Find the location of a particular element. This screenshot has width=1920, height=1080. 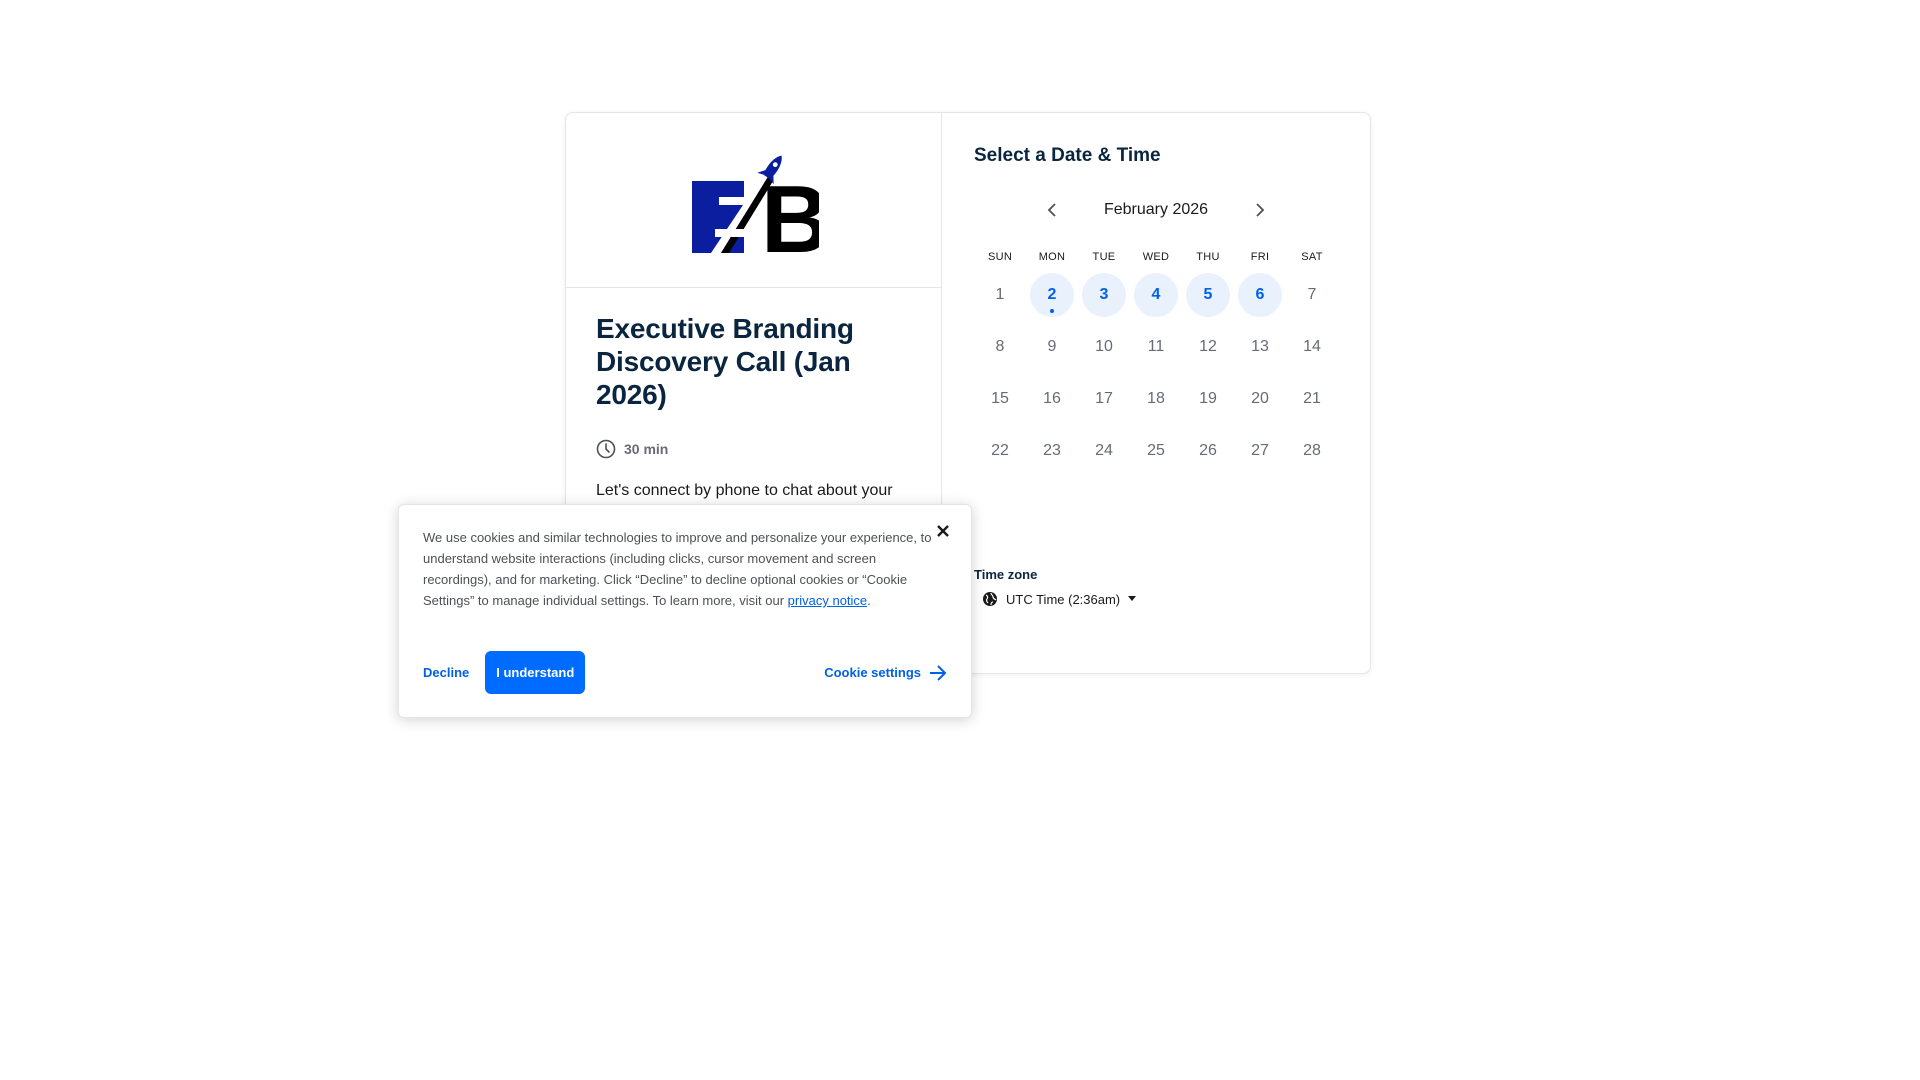

accept-cookies-button: I understand is located at coordinates (535, 672).